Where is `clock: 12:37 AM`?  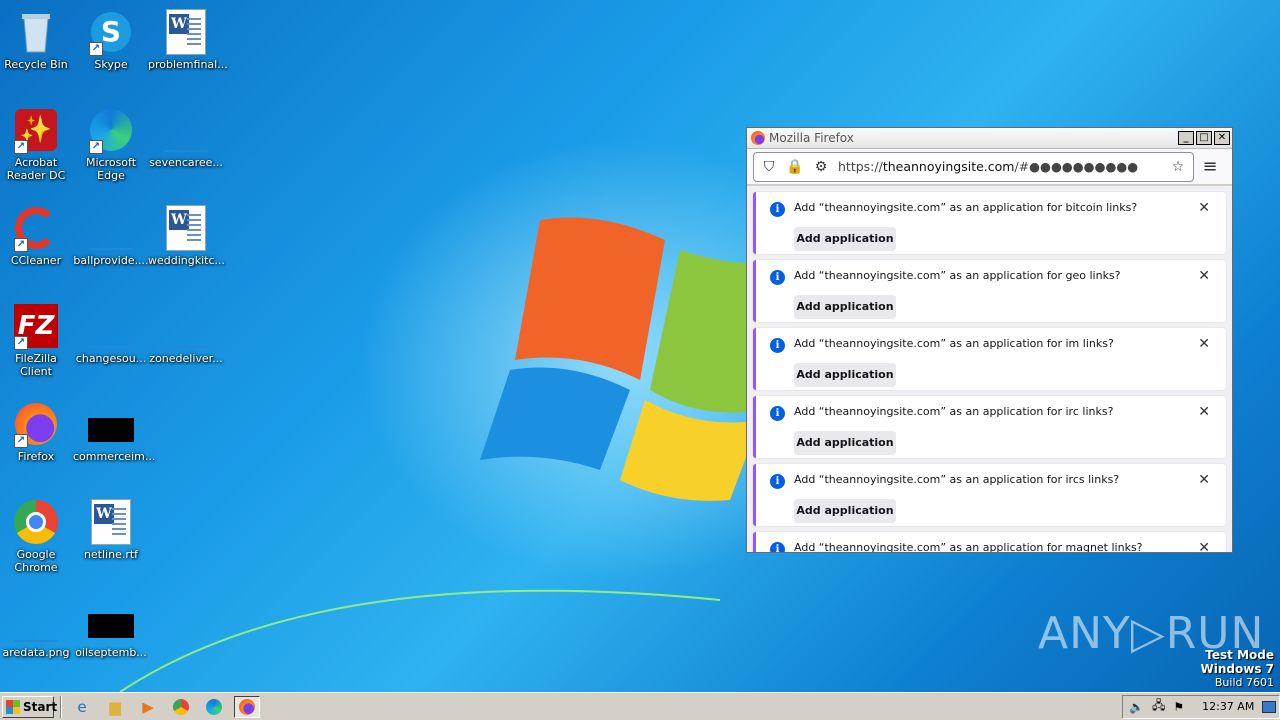
clock: 12:37 AM is located at coordinates (1228, 706).